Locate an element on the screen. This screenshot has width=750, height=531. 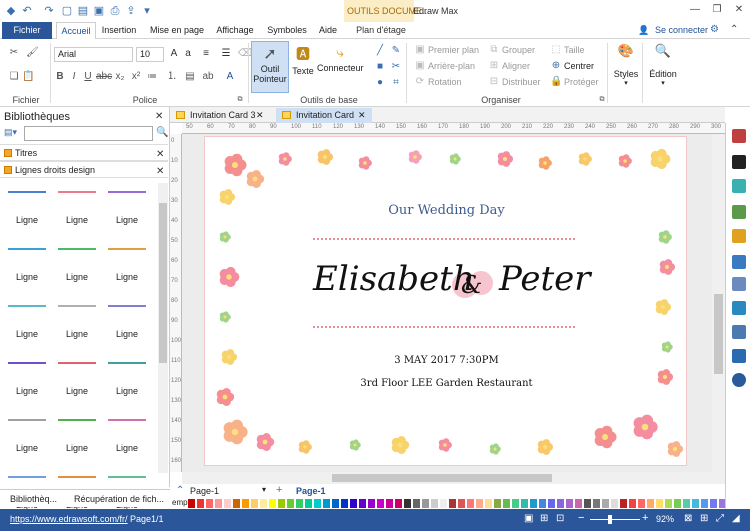
doc-tab-invitation-card-3: Invitation Card 3 ✕ is located at coordinates (223, 115).